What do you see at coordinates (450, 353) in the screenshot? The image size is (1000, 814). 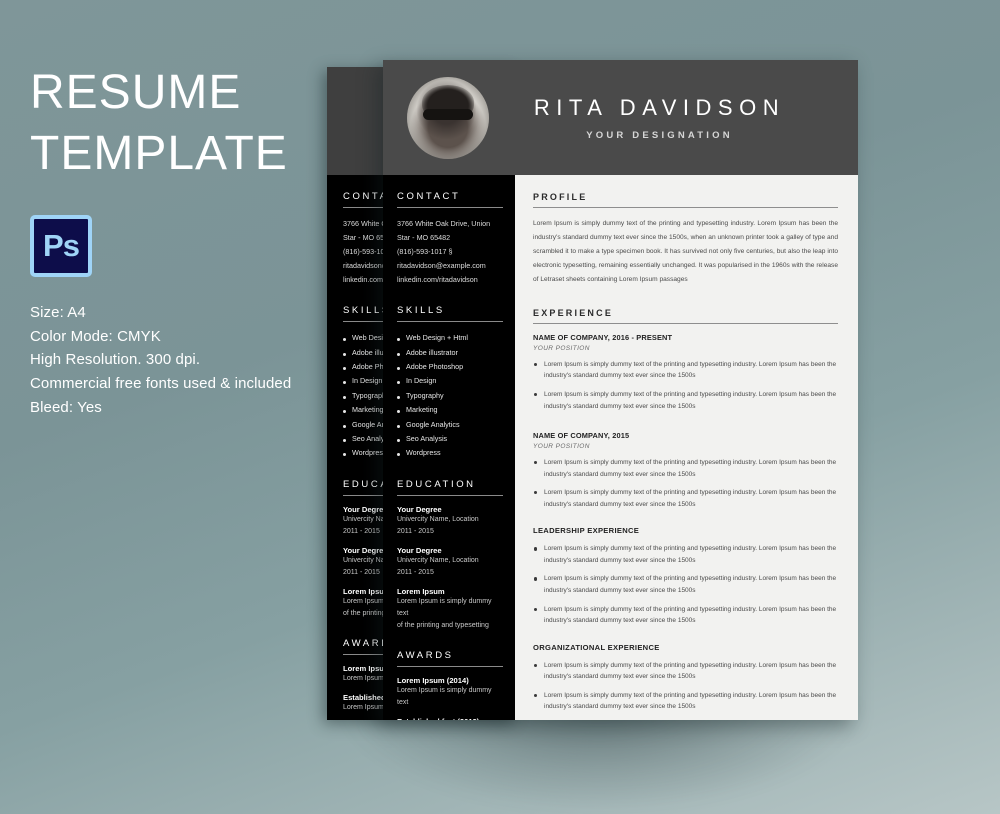 I see `list-item: Adobe illustrator` at bounding box center [450, 353].